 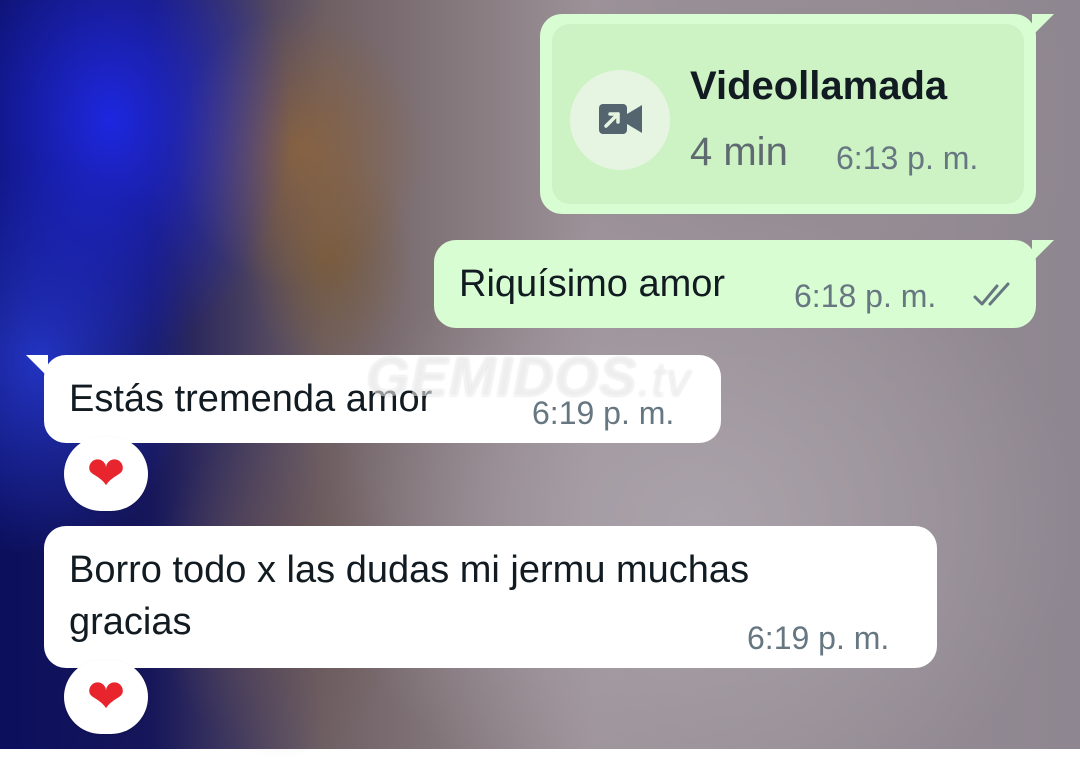 What do you see at coordinates (907, 158) in the screenshot?
I see `message-time: 6:13 p. m.` at bounding box center [907, 158].